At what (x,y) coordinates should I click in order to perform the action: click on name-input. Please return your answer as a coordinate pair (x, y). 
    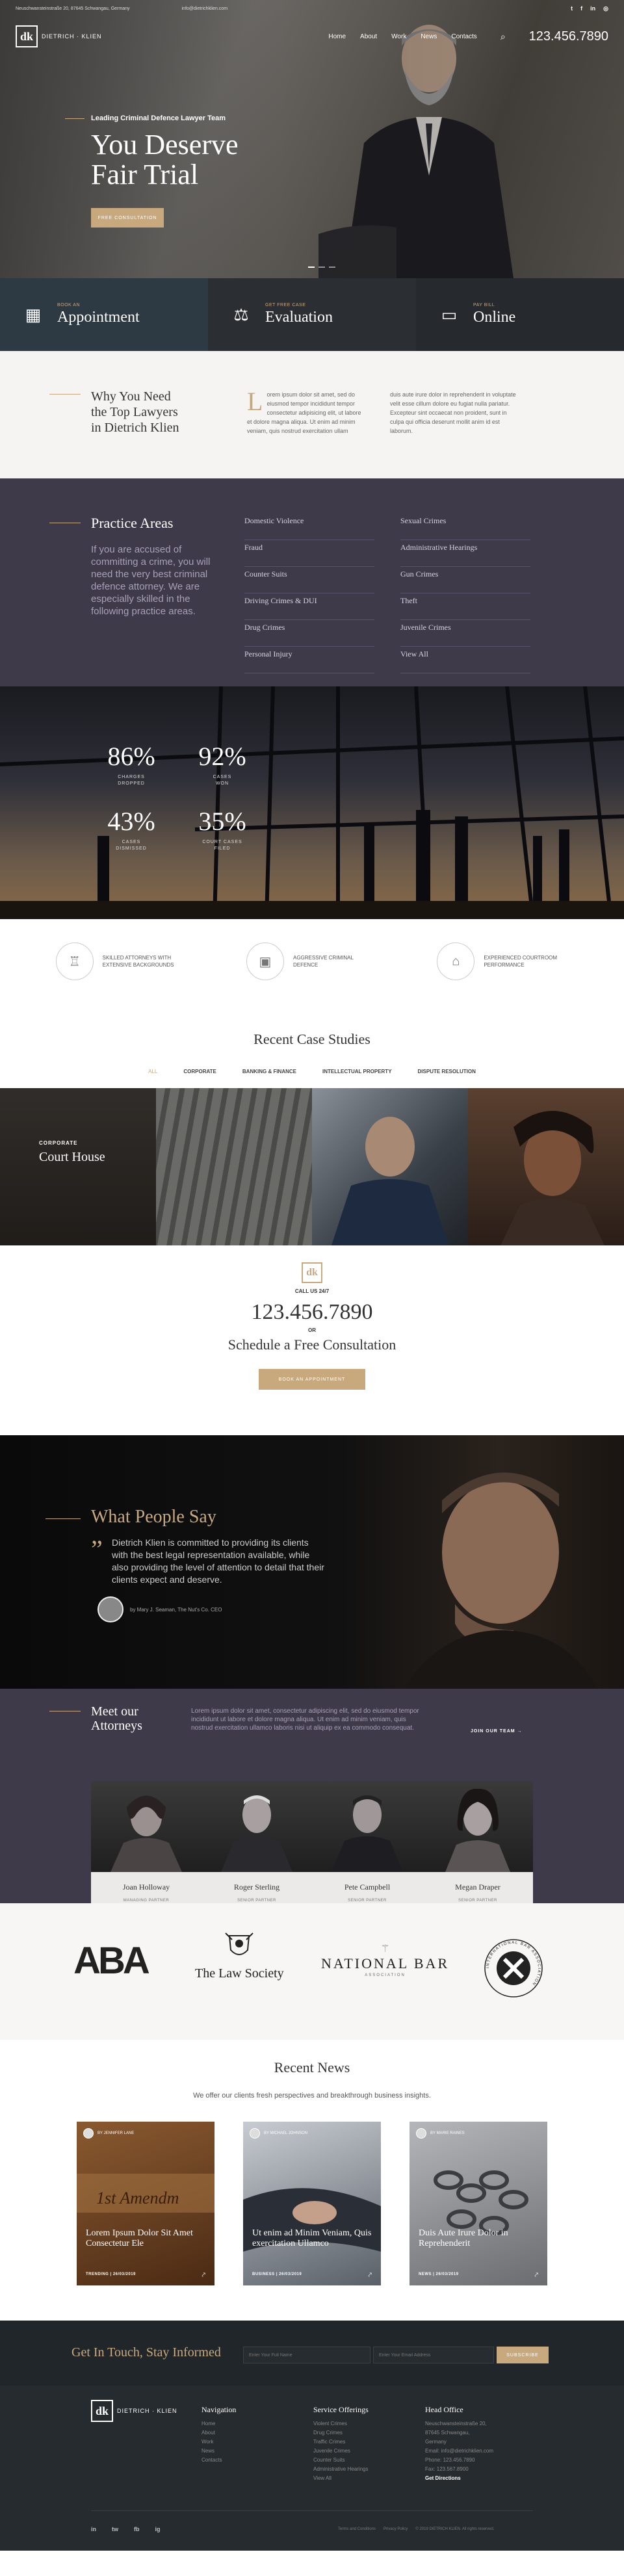
    Looking at the image, I should click on (306, 2355).